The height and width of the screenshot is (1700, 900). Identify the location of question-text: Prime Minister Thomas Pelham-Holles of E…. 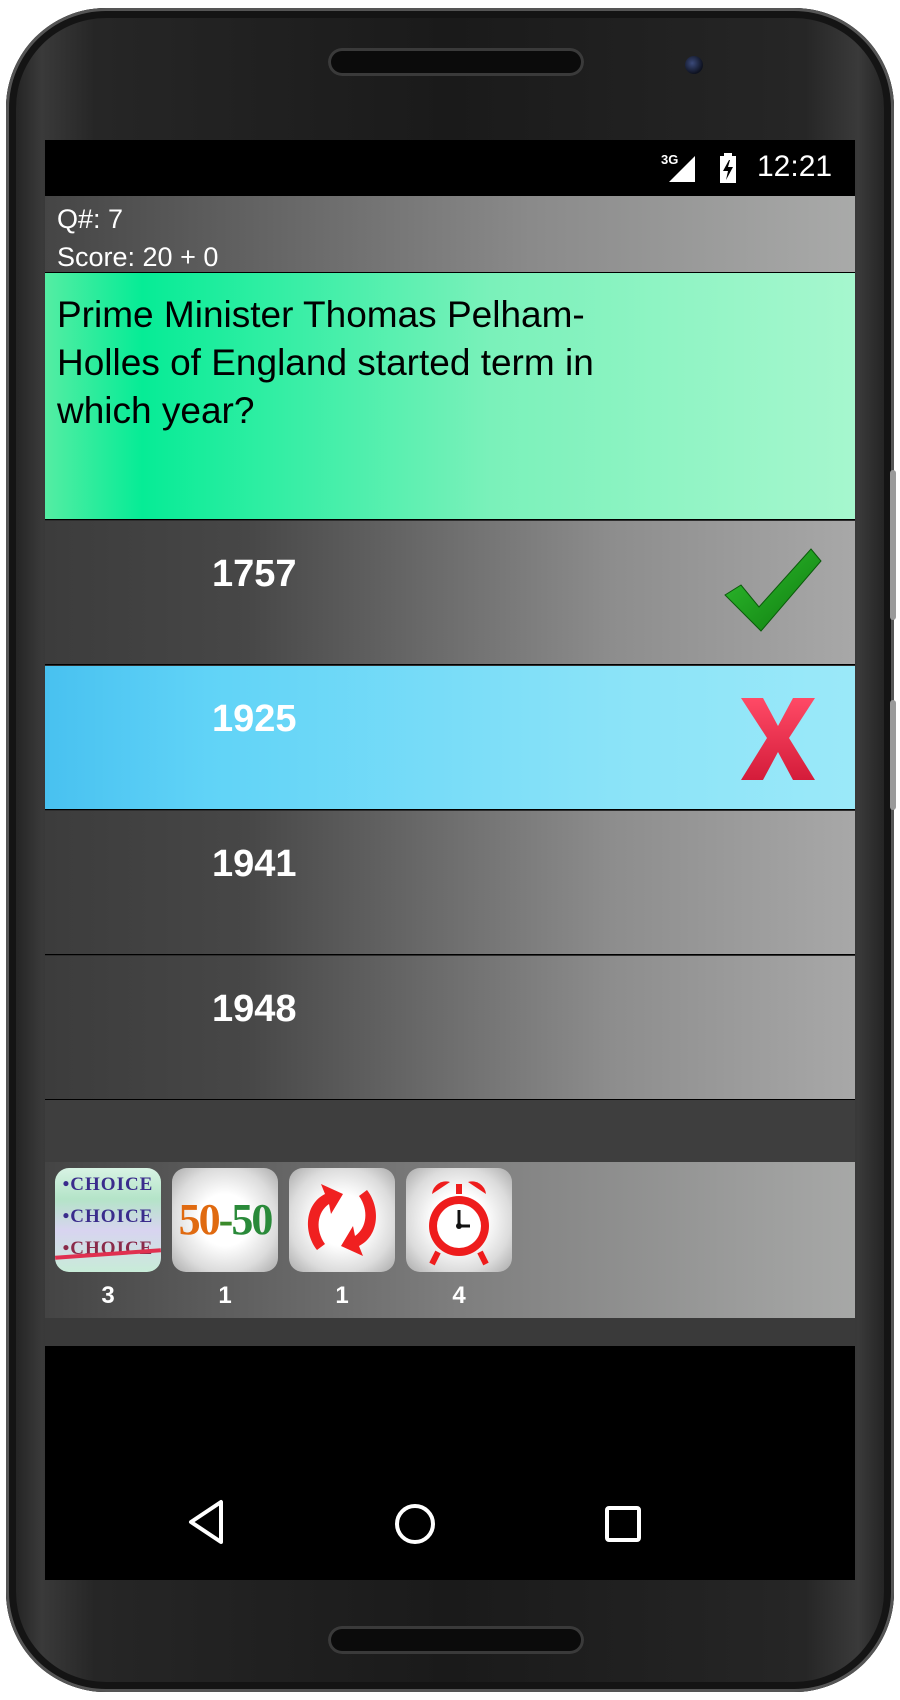
(325, 362).